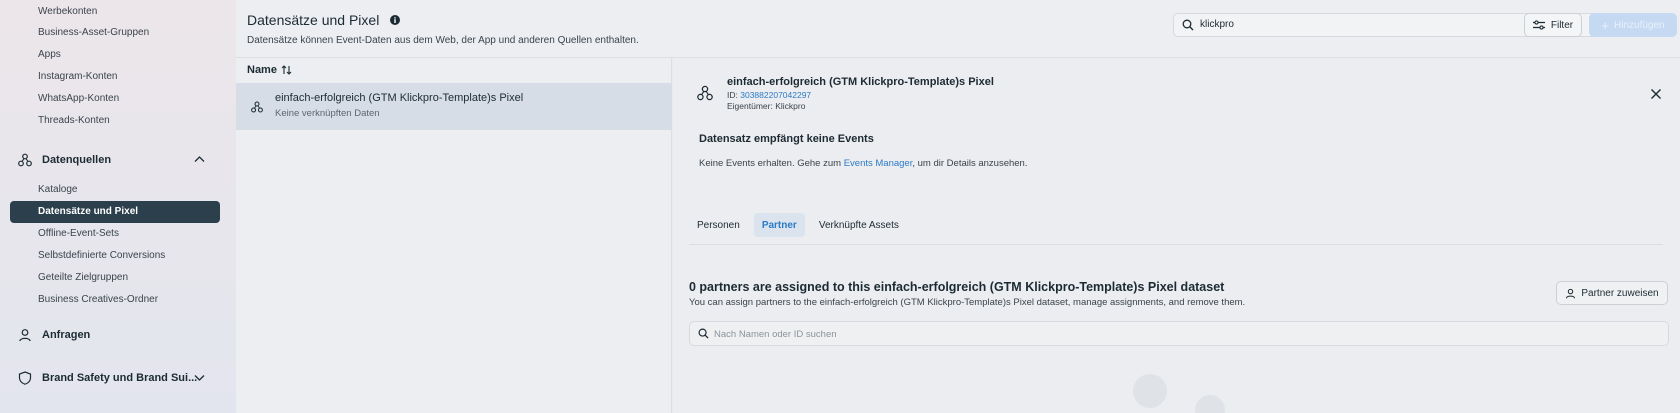 This screenshot has height=413, width=1680. What do you see at coordinates (101, 255) in the screenshot?
I see `sidebar-item-selbstdefinierte-conversions: Selbstdefinierte Conversions` at bounding box center [101, 255].